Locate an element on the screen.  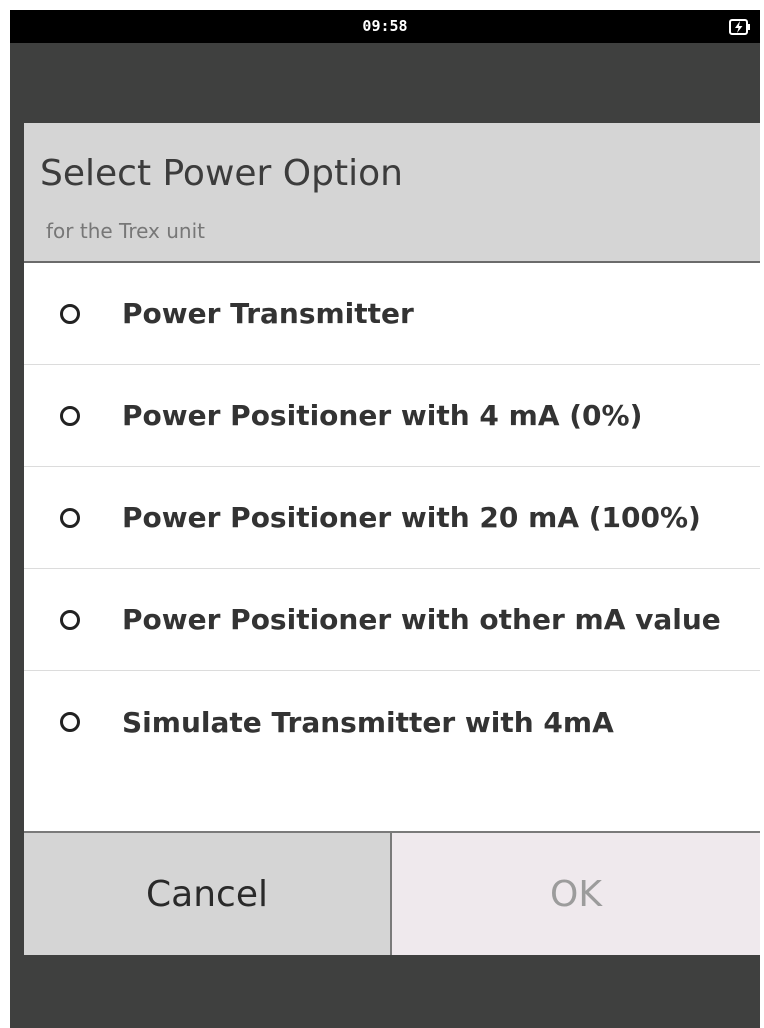
option-positioner-other-ma: Power Positioner with other mA value is located at coordinates (392, 620).